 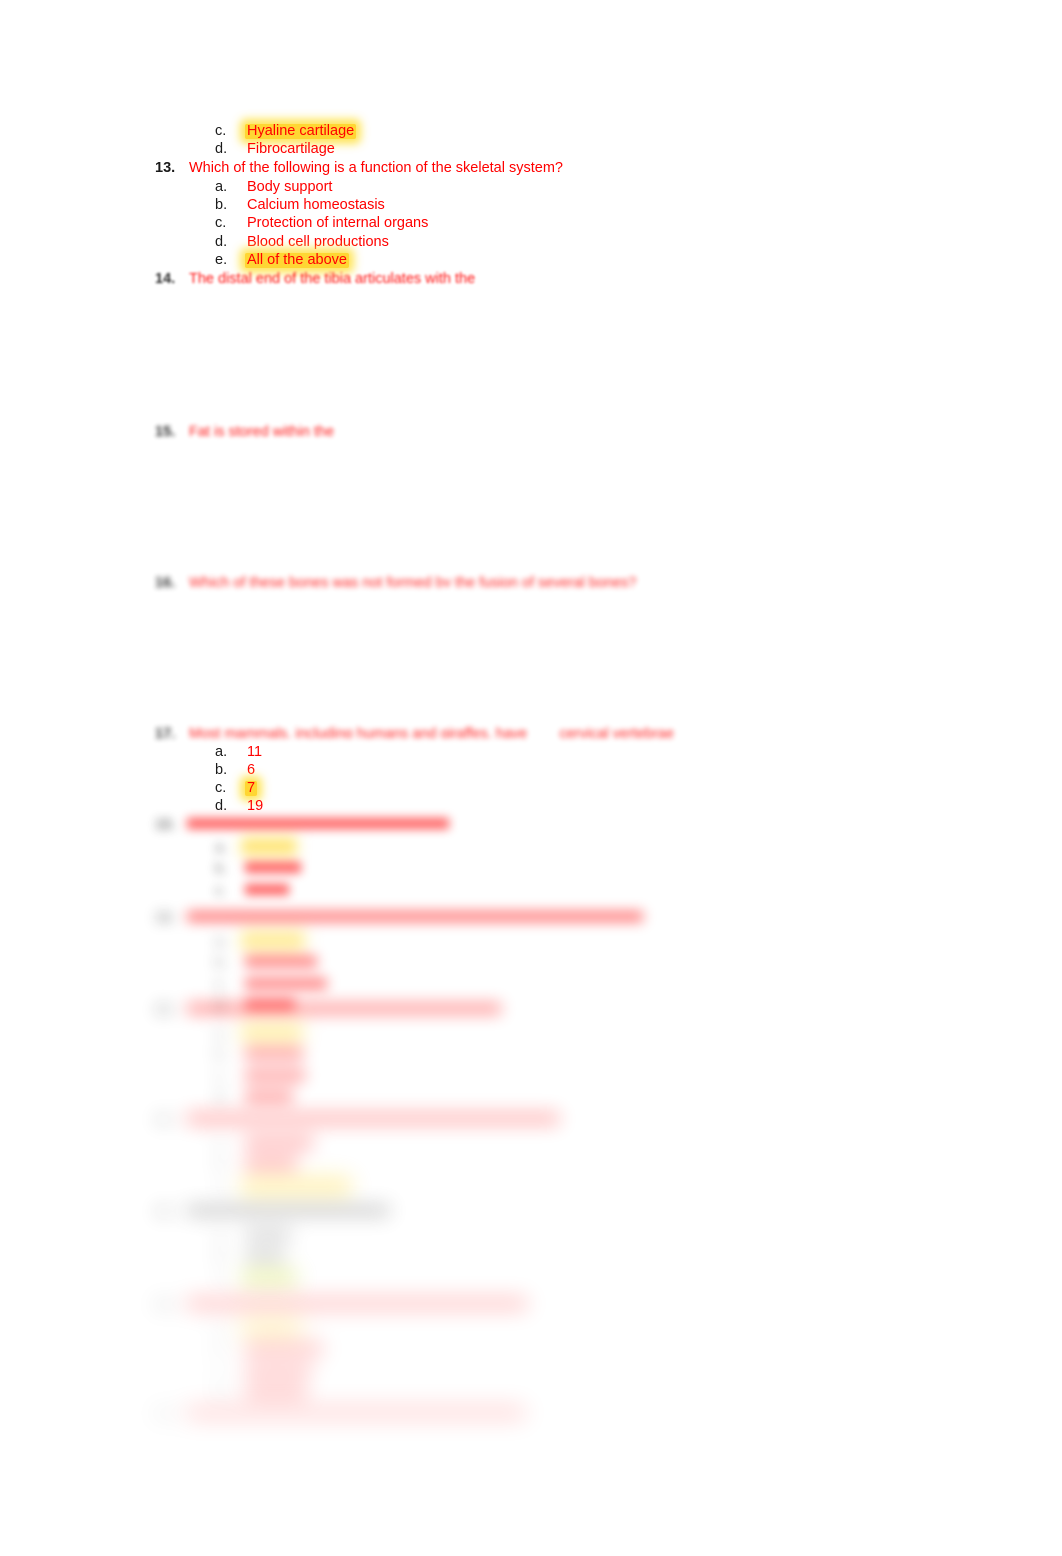 I want to click on option-row: c. Protection of internal organs, so click(x=322, y=223).